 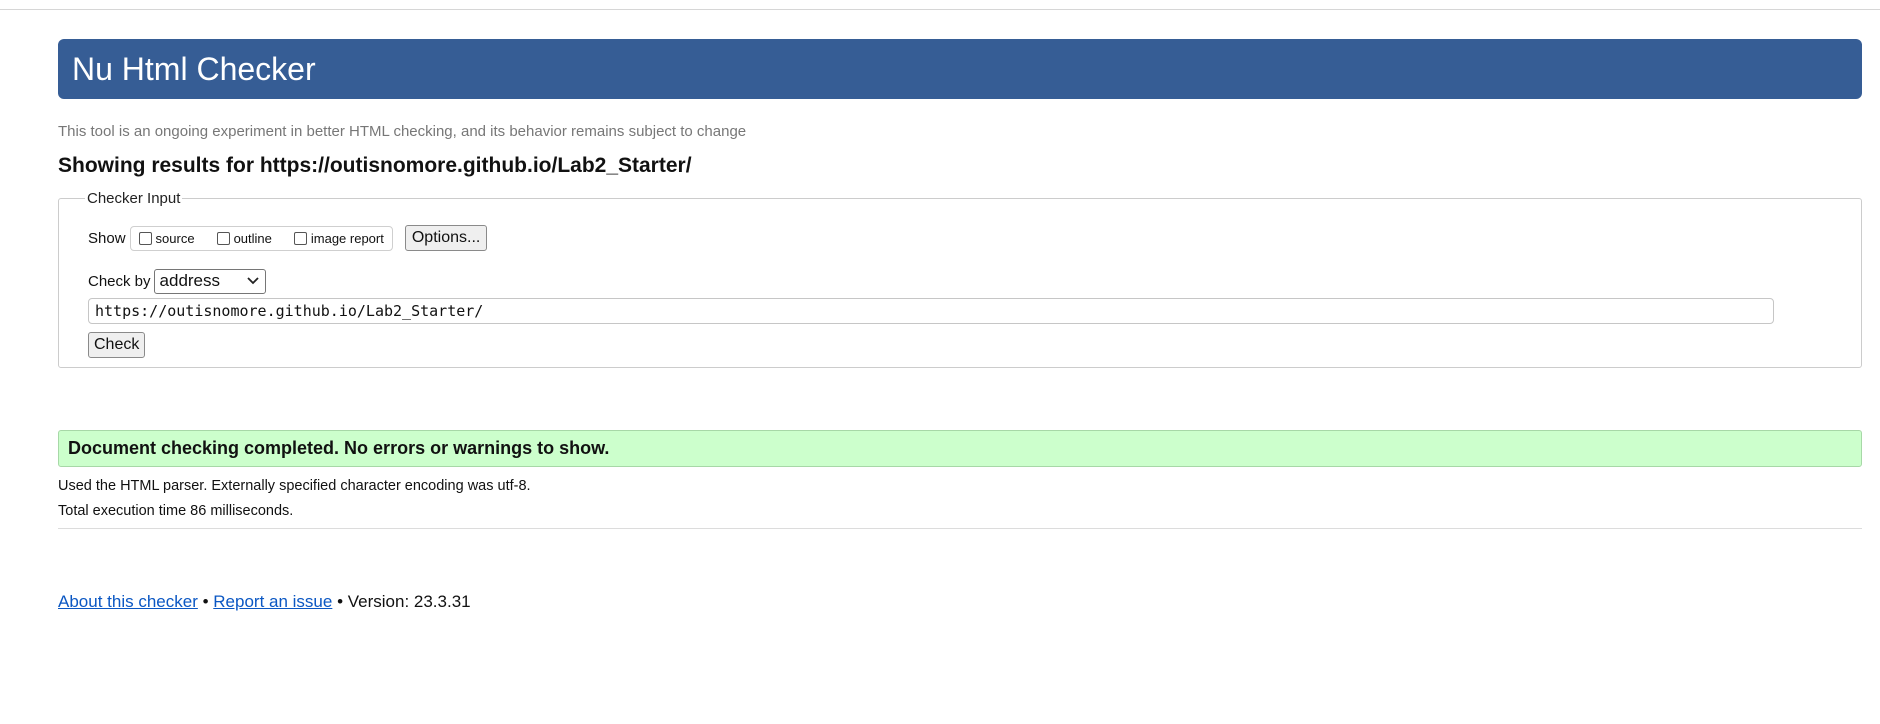 I want to click on show-image-report-option: image report, so click(x=338, y=238).